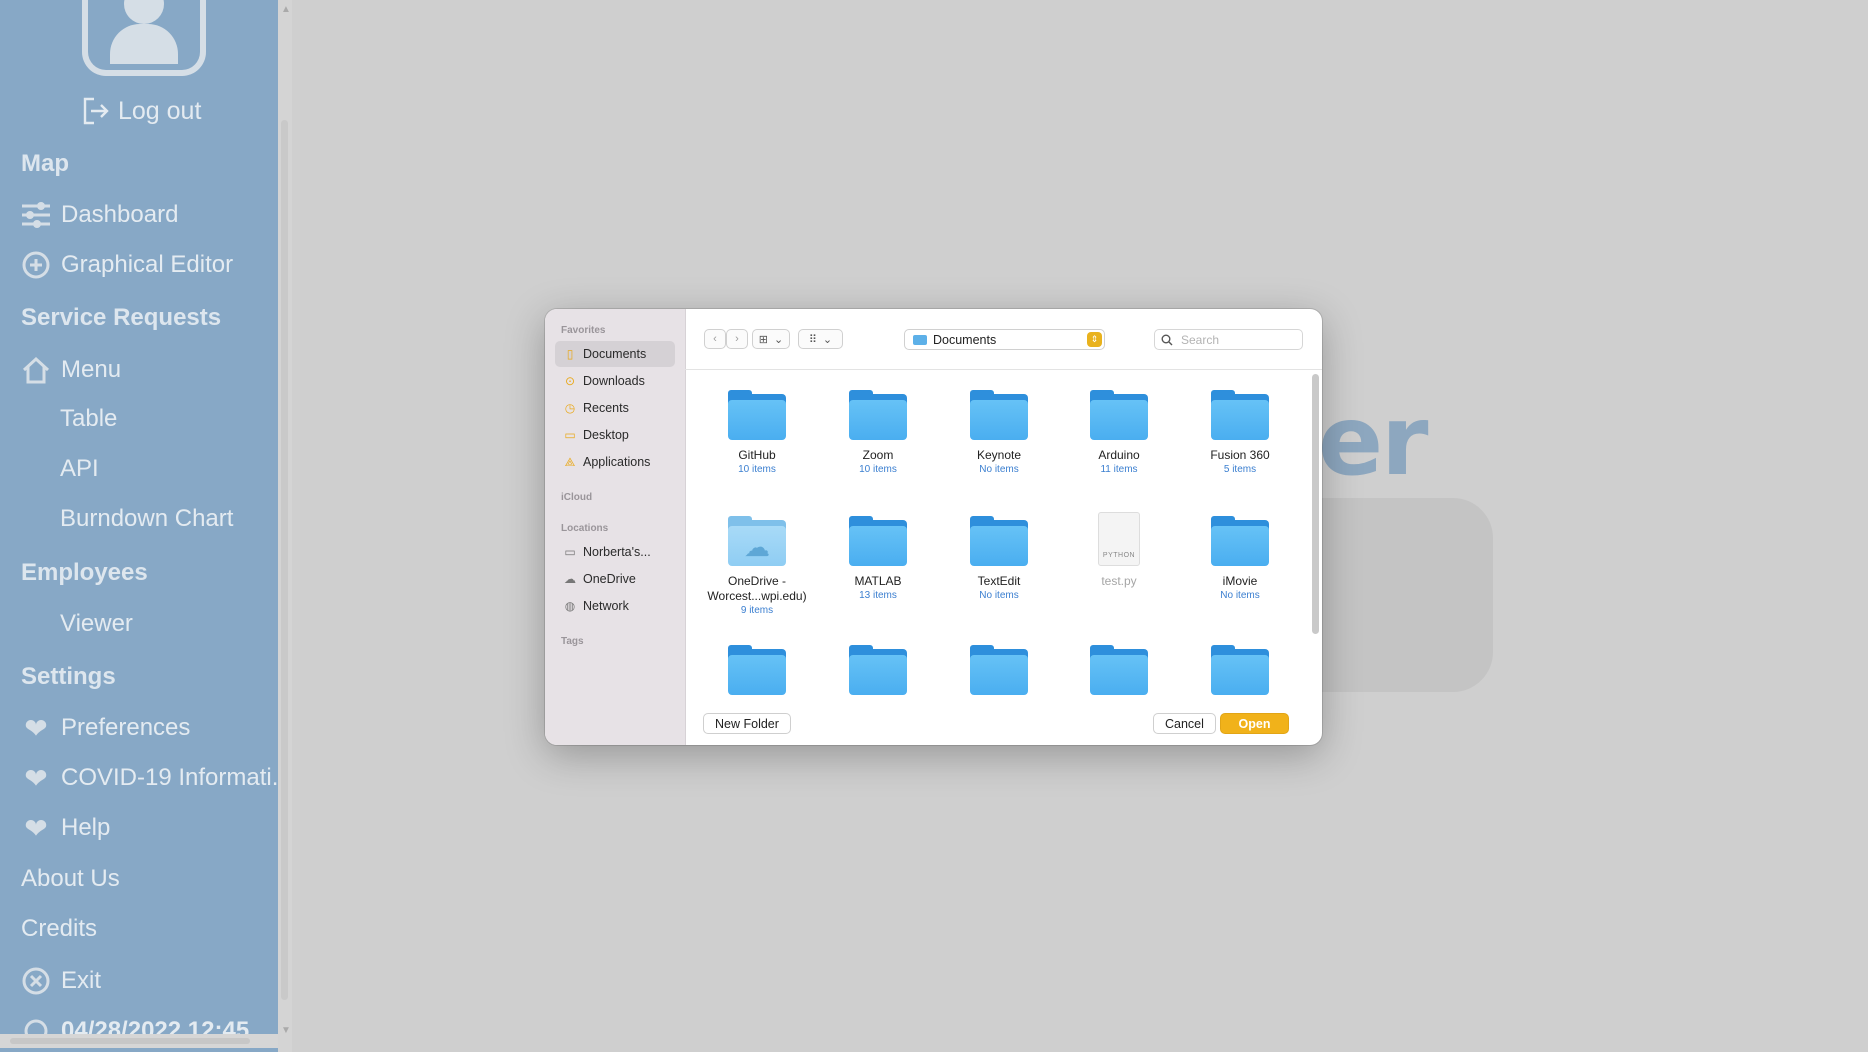  What do you see at coordinates (285, 526) in the screenshot?
I see `sidebar-vertical-scrollbar: ▲ ▼` at bounding box center [285, 526].